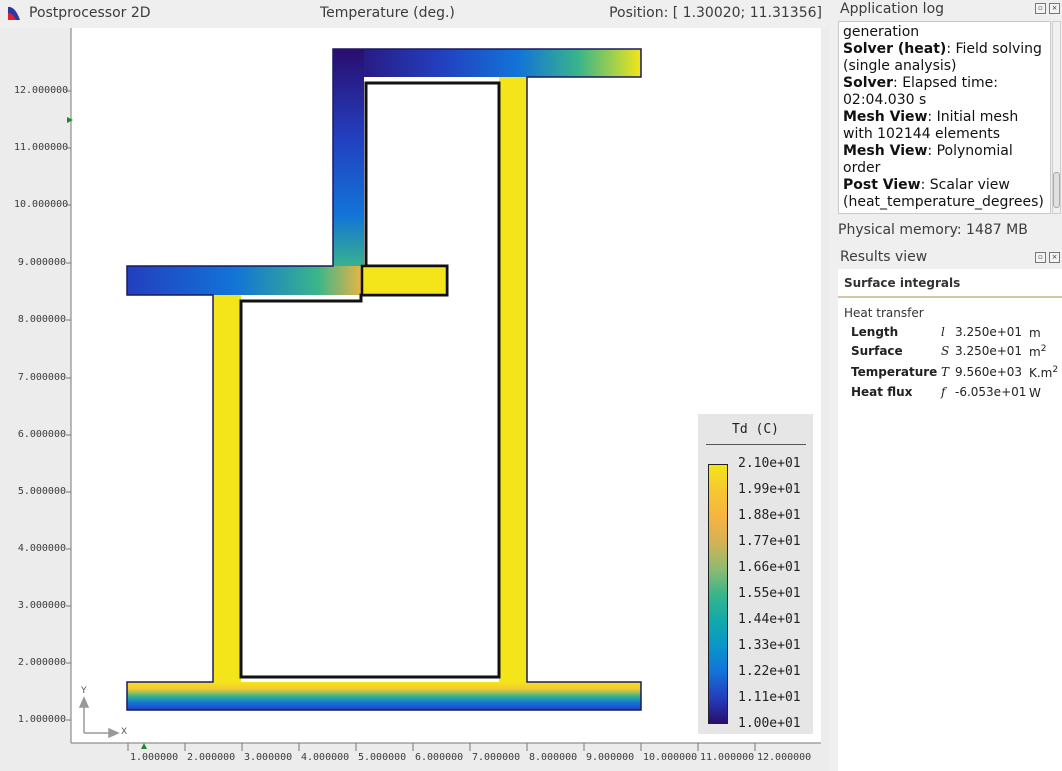 This screenshot has height=771, width=1062. Describe the element at coordinates (246, 280) in the screenshot. I see `left-arm` at that location.